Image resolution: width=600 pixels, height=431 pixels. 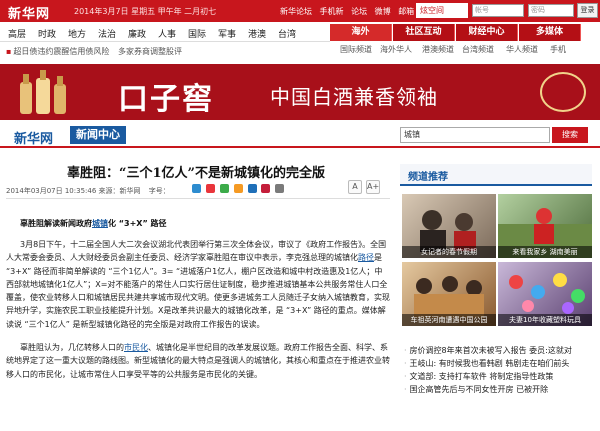 I want to click on tab-multimedia: 多媒体, so click(x=550, y=32).